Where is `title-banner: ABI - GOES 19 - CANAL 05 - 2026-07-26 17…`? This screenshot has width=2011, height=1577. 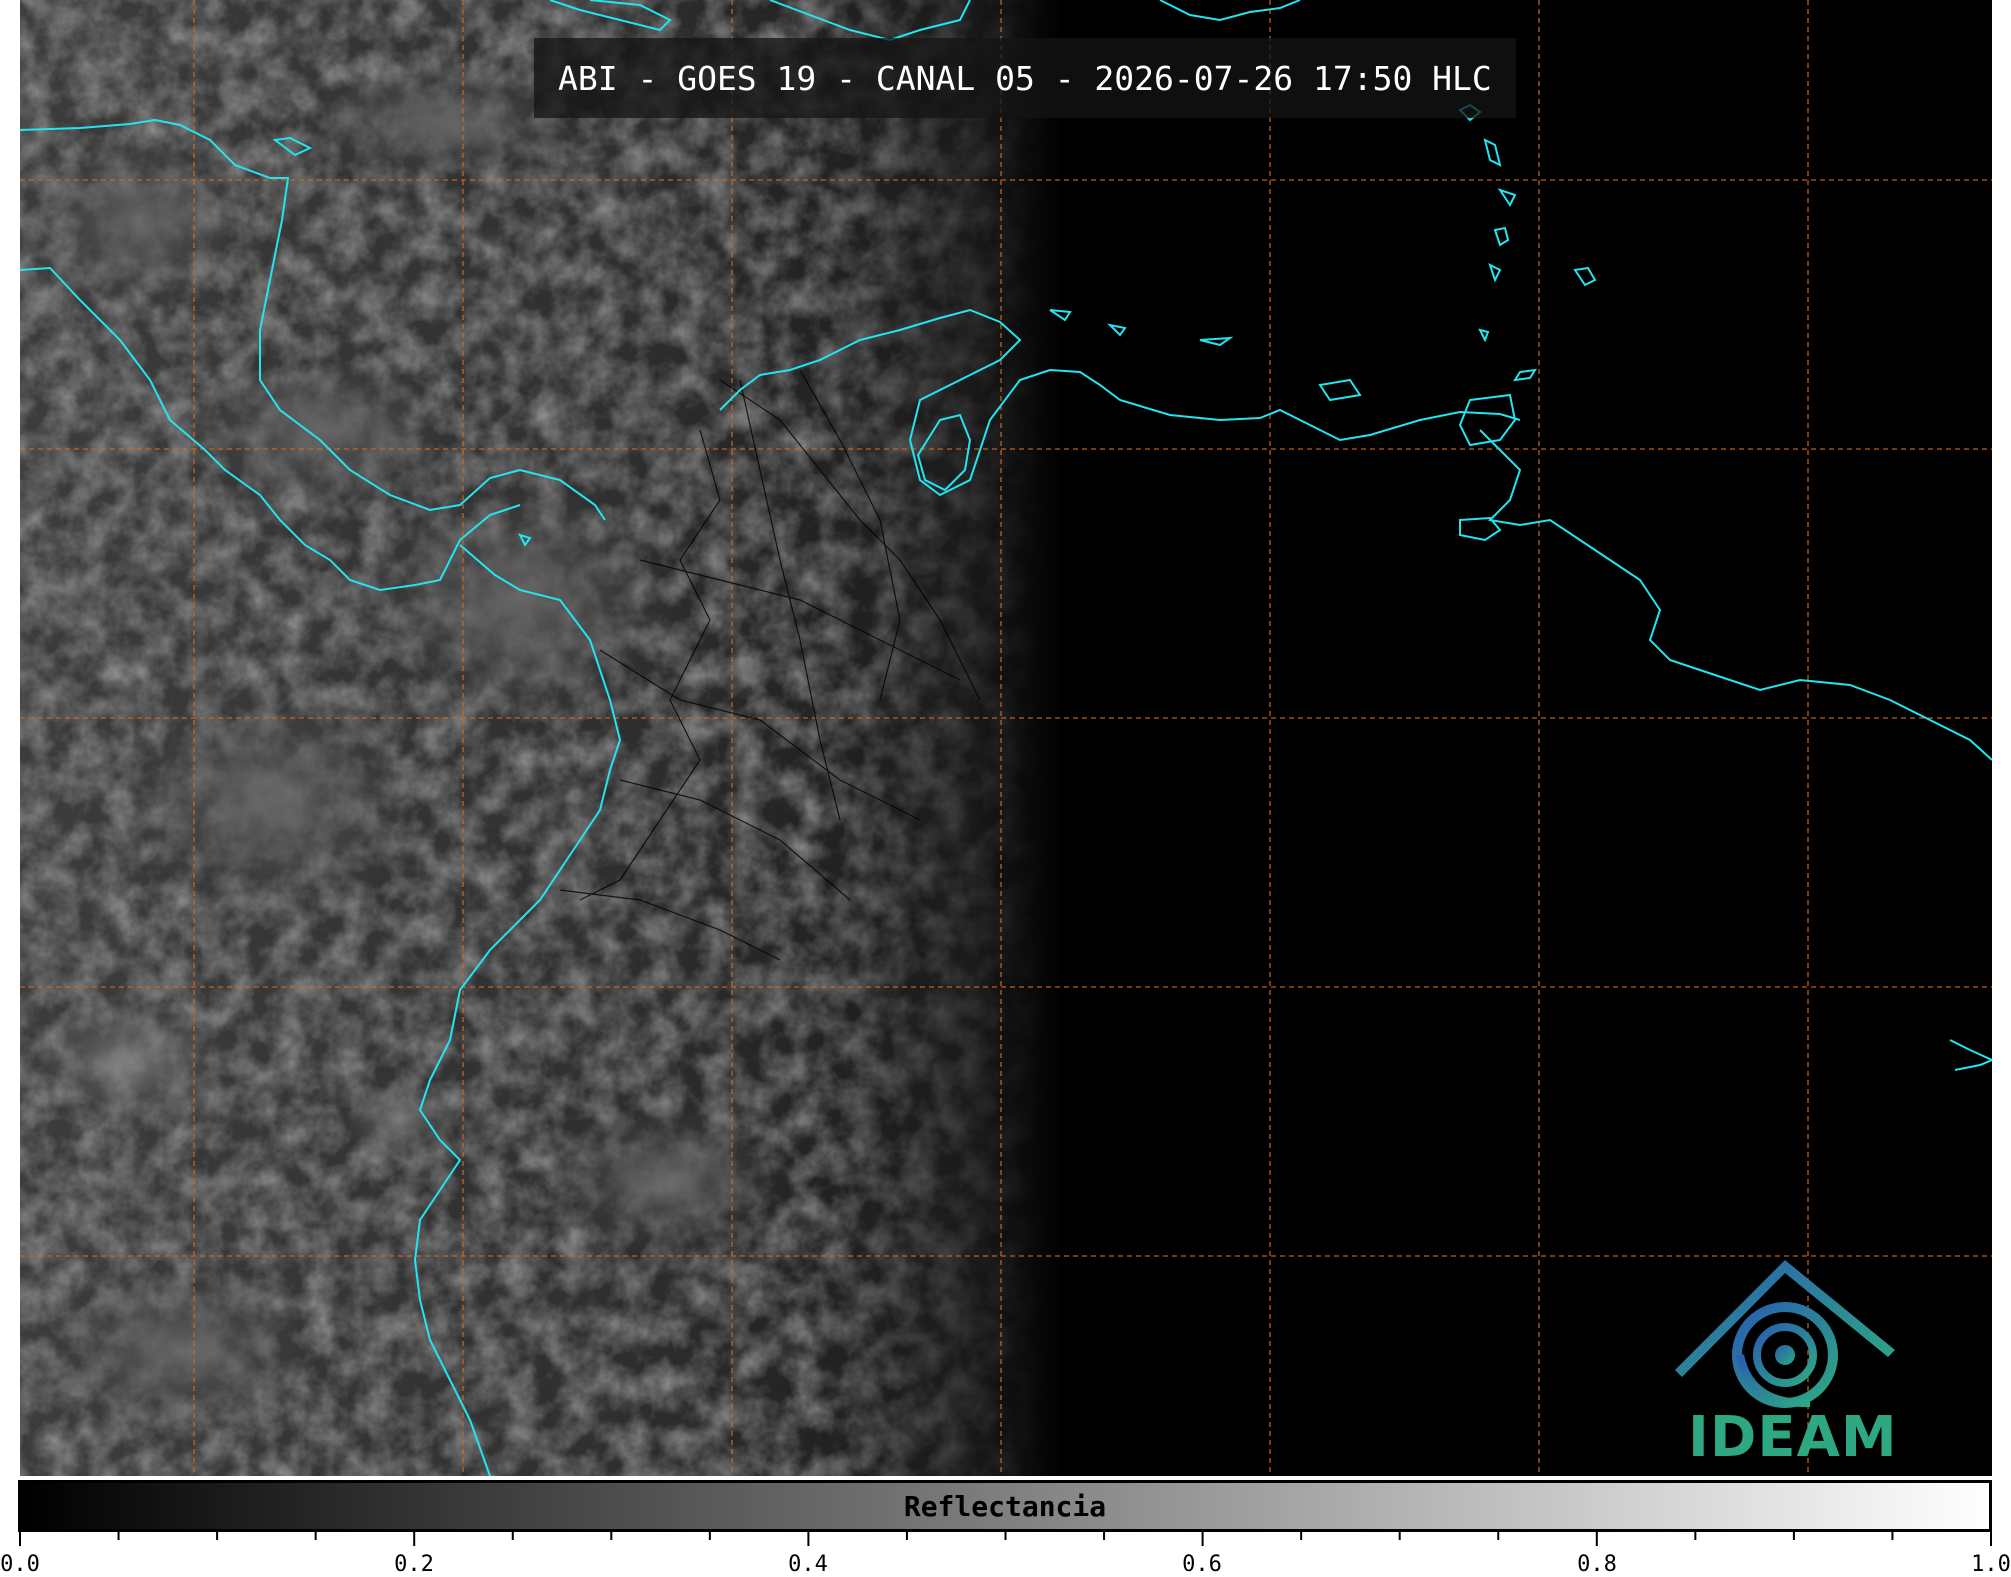
title-banner: ABI - GOES 19 - CANAL 05 - 2026-07-26 17… is located at coordinates (1025, 78).